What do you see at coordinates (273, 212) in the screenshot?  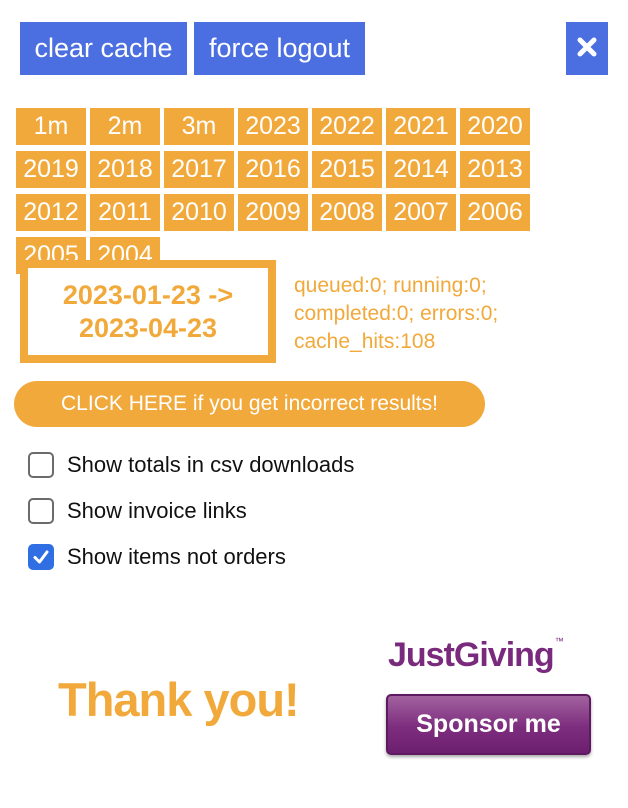 I see `period-2009: 2009` at bounding box center [273, 212].